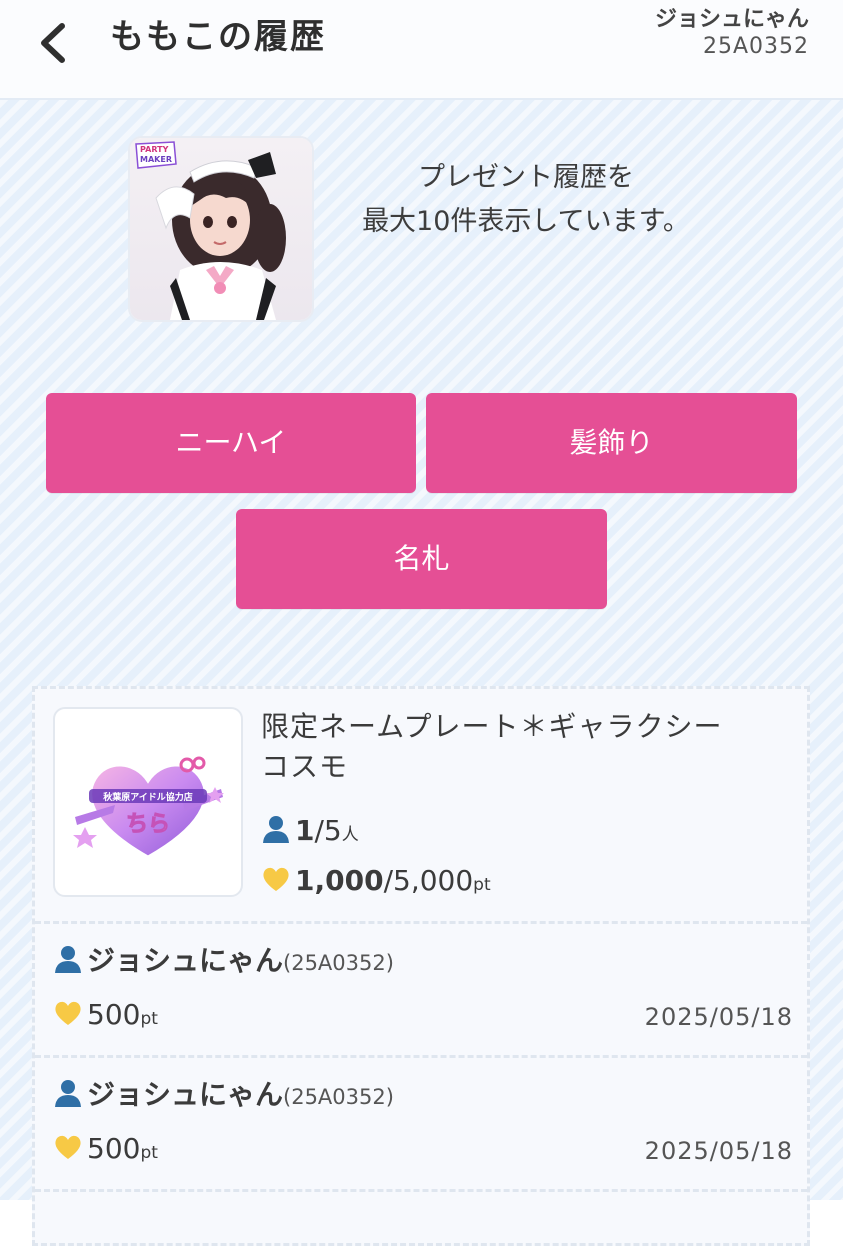  I want to click on plate-caption: 秋葉原アイドル協力店, so click(147, 797).